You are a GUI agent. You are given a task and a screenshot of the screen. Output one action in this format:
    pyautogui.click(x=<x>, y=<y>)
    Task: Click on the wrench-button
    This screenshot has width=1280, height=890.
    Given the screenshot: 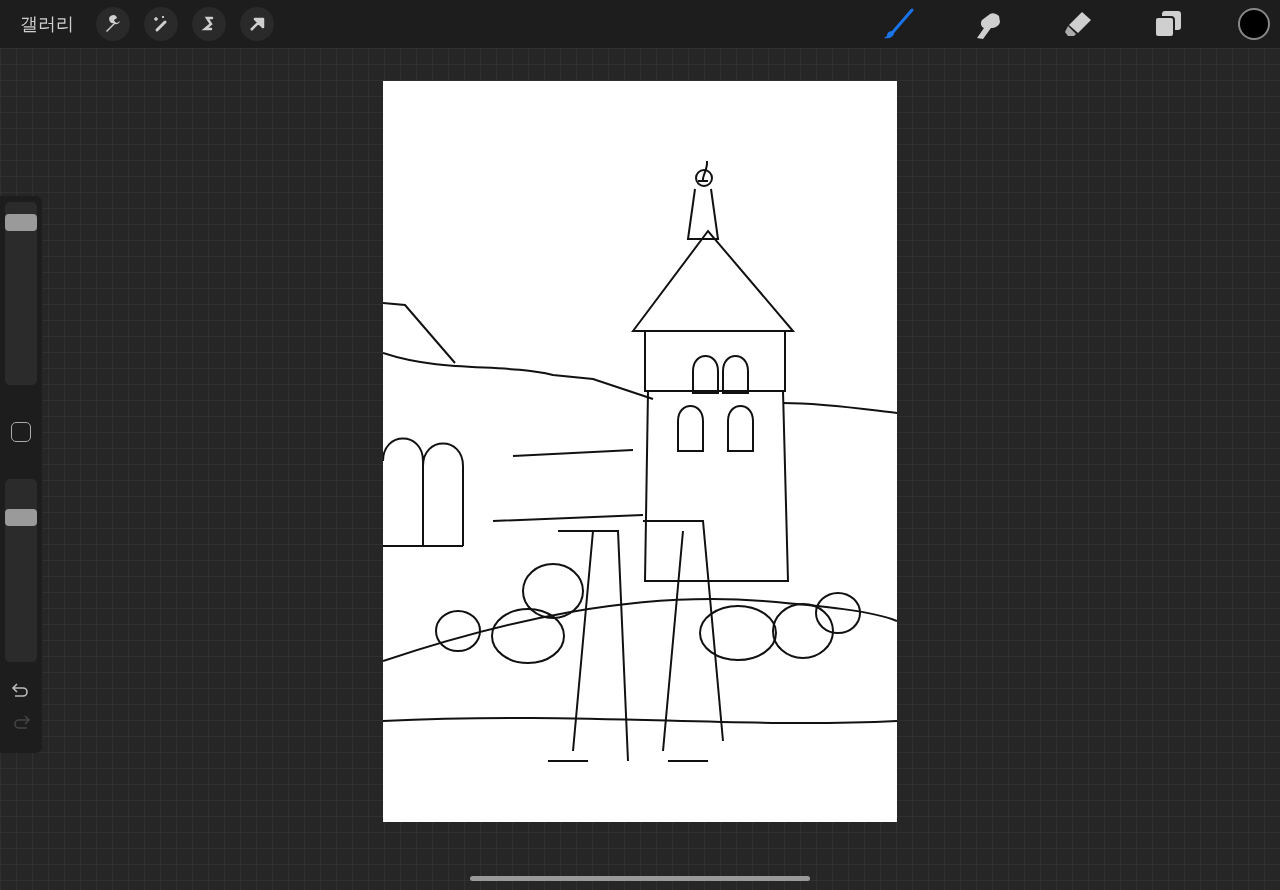 What is the action you would take?
    pyautogui.click(x=113, y=24)
    